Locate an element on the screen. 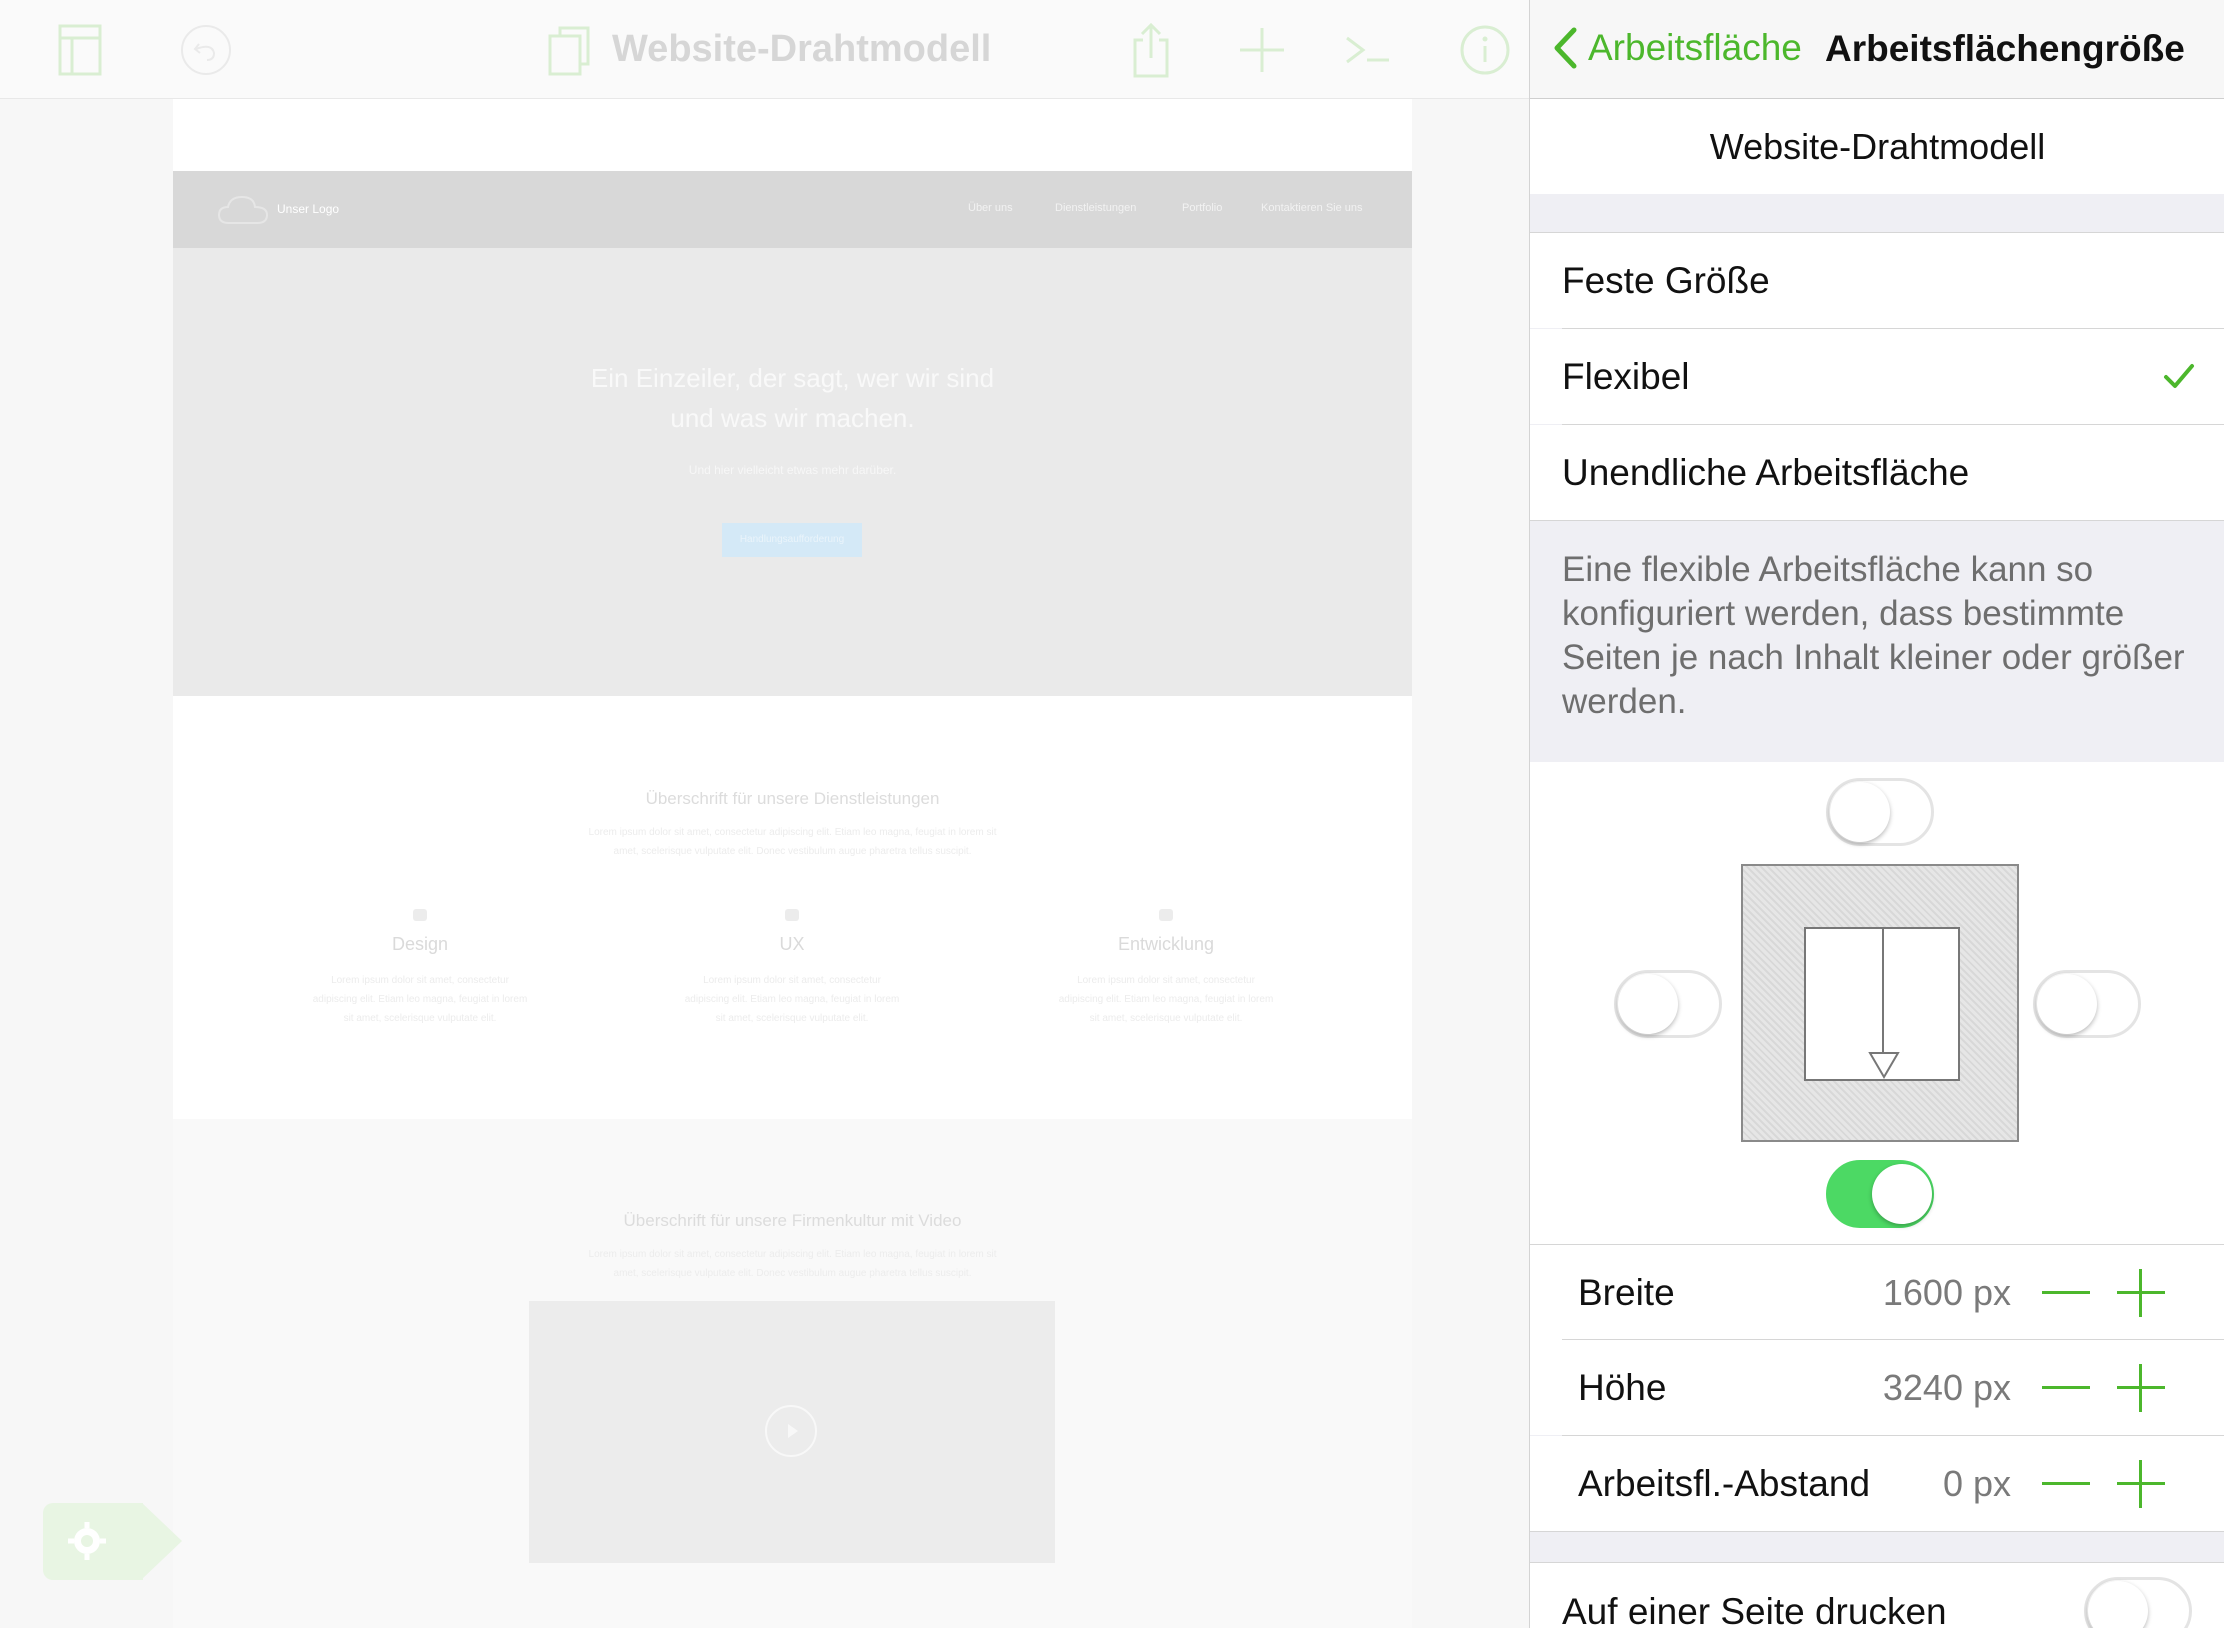 The height and width of the screenshot is (1628, 2224). checkmark-icon is located at coordinates (2179, 376).